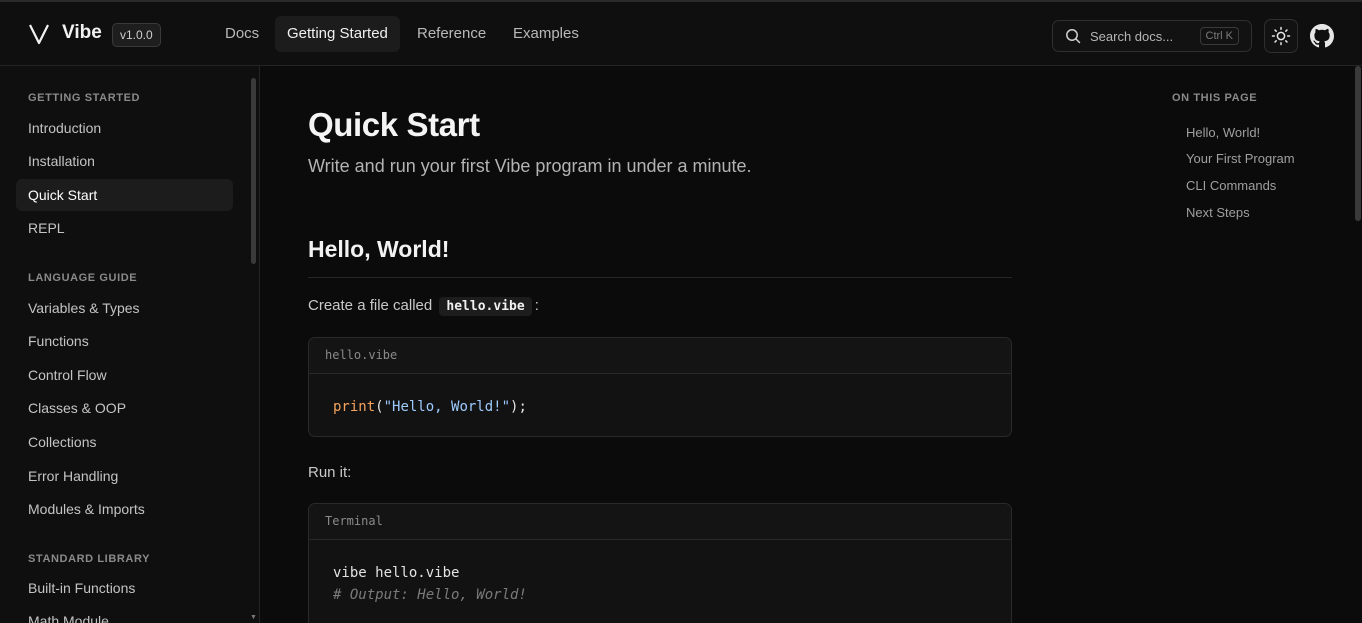  What do you see at coordinates (83, 278) in the screenshot?
I see `sidebar-section-title: LANGUAGE GUIDE` at bounding box center [83, 278].